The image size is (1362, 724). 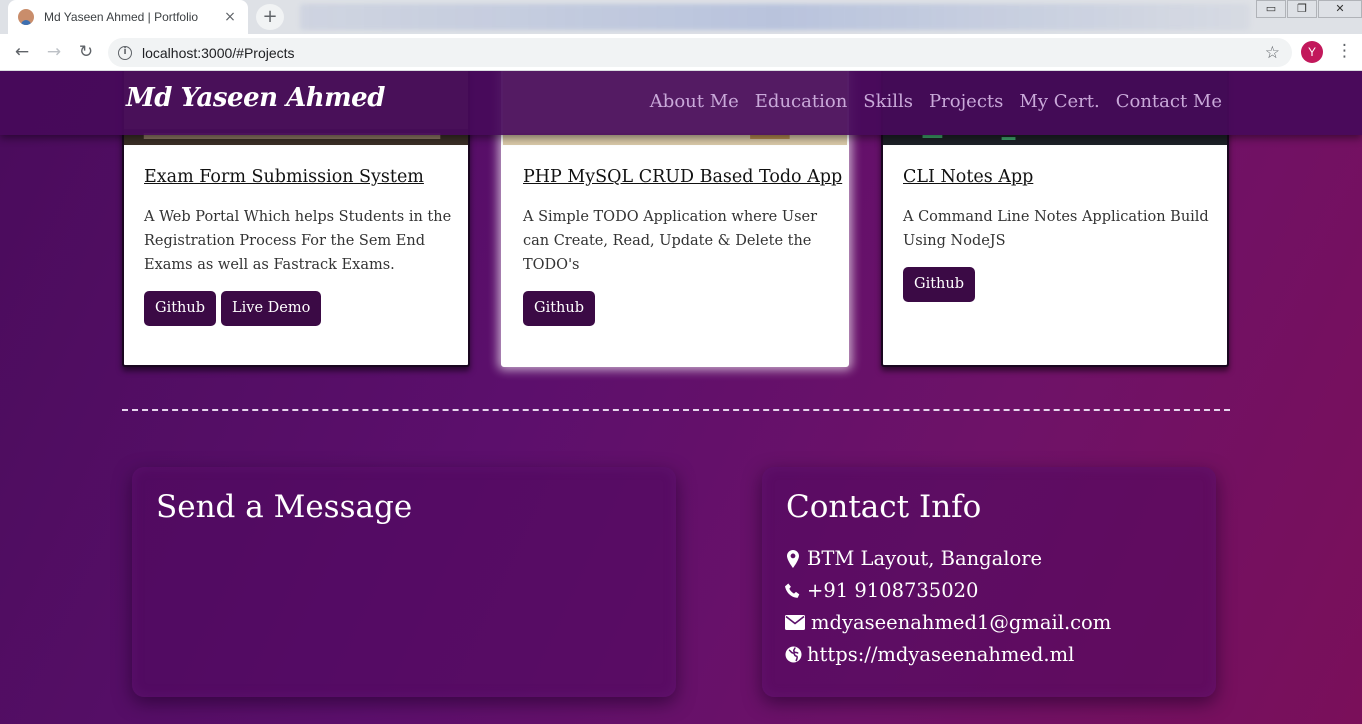 I want to click on contact-address-text: BTM Layout, Bangalore, so click(x=925, y=558).